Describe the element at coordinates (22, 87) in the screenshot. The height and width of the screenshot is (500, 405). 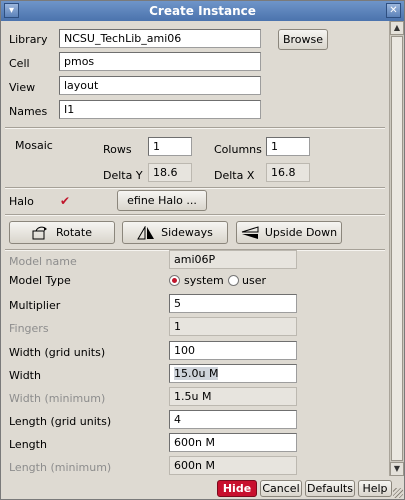
I see `view-label: View` at that location.